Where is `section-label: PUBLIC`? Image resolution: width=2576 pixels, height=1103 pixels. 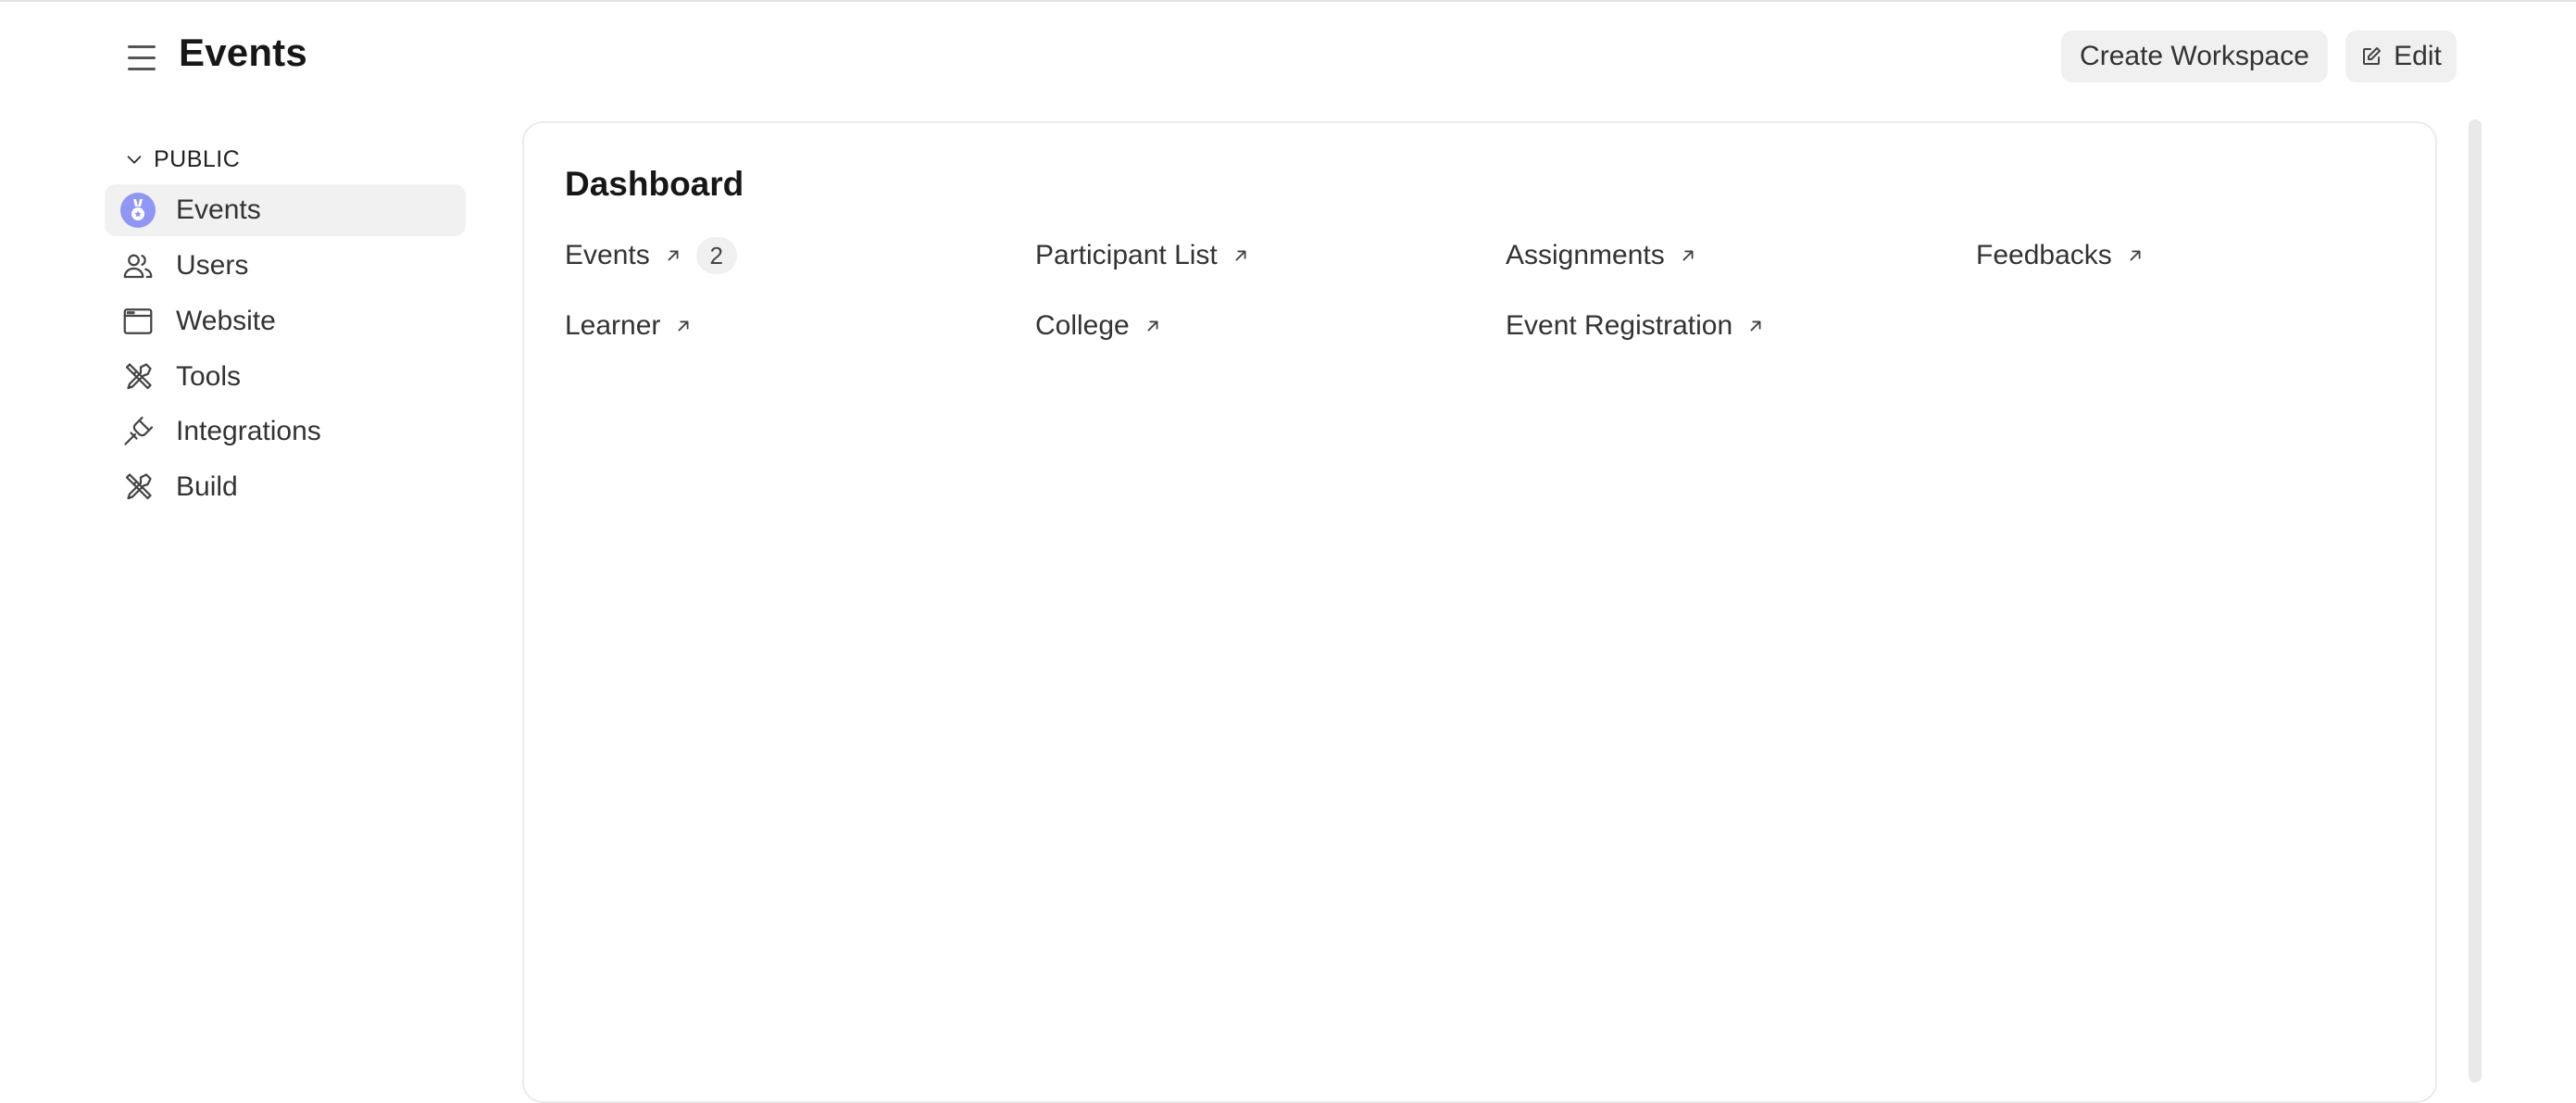 section-label: PUBLIC is located at coordinates (197, 158).